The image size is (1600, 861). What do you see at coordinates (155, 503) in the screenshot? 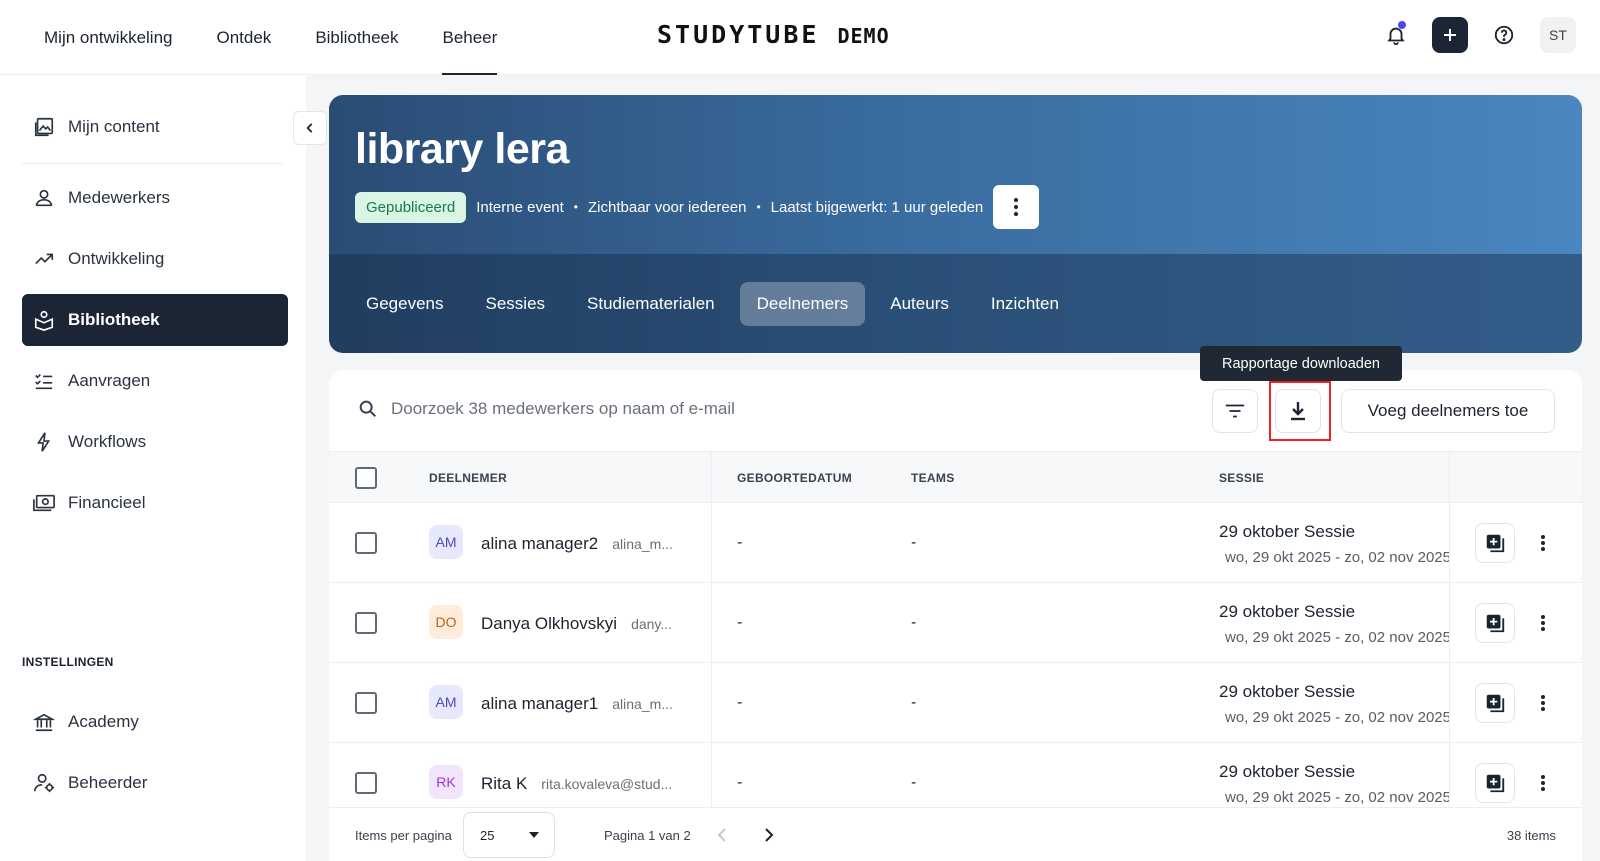
I see `sidebar-item-financieel: Financieel` at bounding box center [155, 503].